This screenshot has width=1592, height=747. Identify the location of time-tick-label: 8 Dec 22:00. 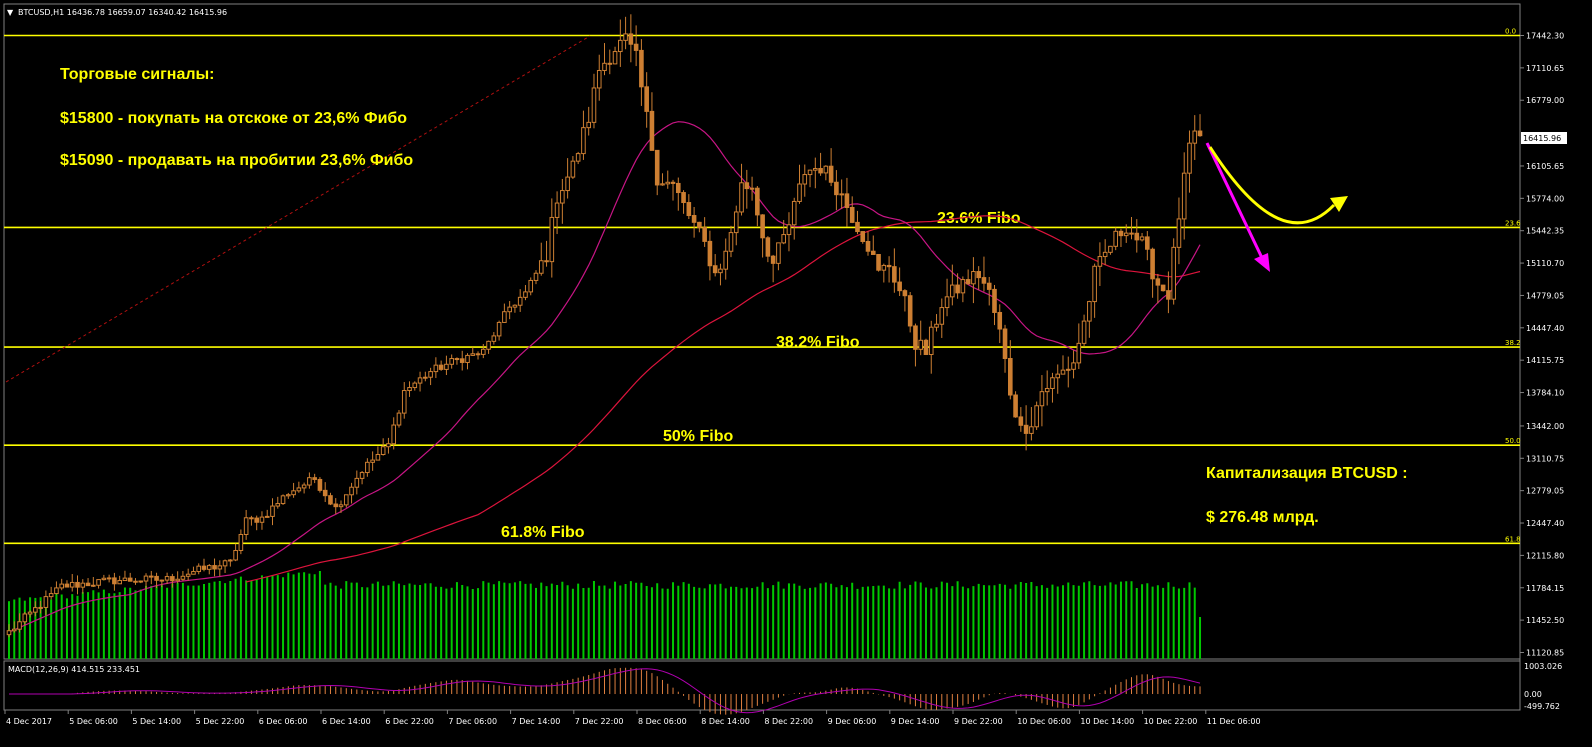
(788, 721).